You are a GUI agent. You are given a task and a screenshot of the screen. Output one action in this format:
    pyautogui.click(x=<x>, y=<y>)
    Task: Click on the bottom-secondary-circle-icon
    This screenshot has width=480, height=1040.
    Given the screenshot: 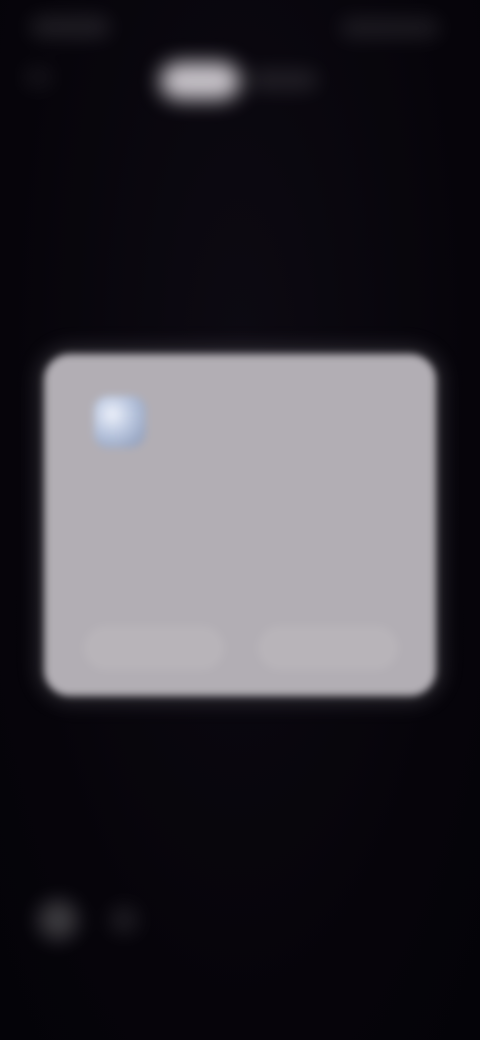 What is the action you would take?
    pyautogui.click(x=124, y=920)
    